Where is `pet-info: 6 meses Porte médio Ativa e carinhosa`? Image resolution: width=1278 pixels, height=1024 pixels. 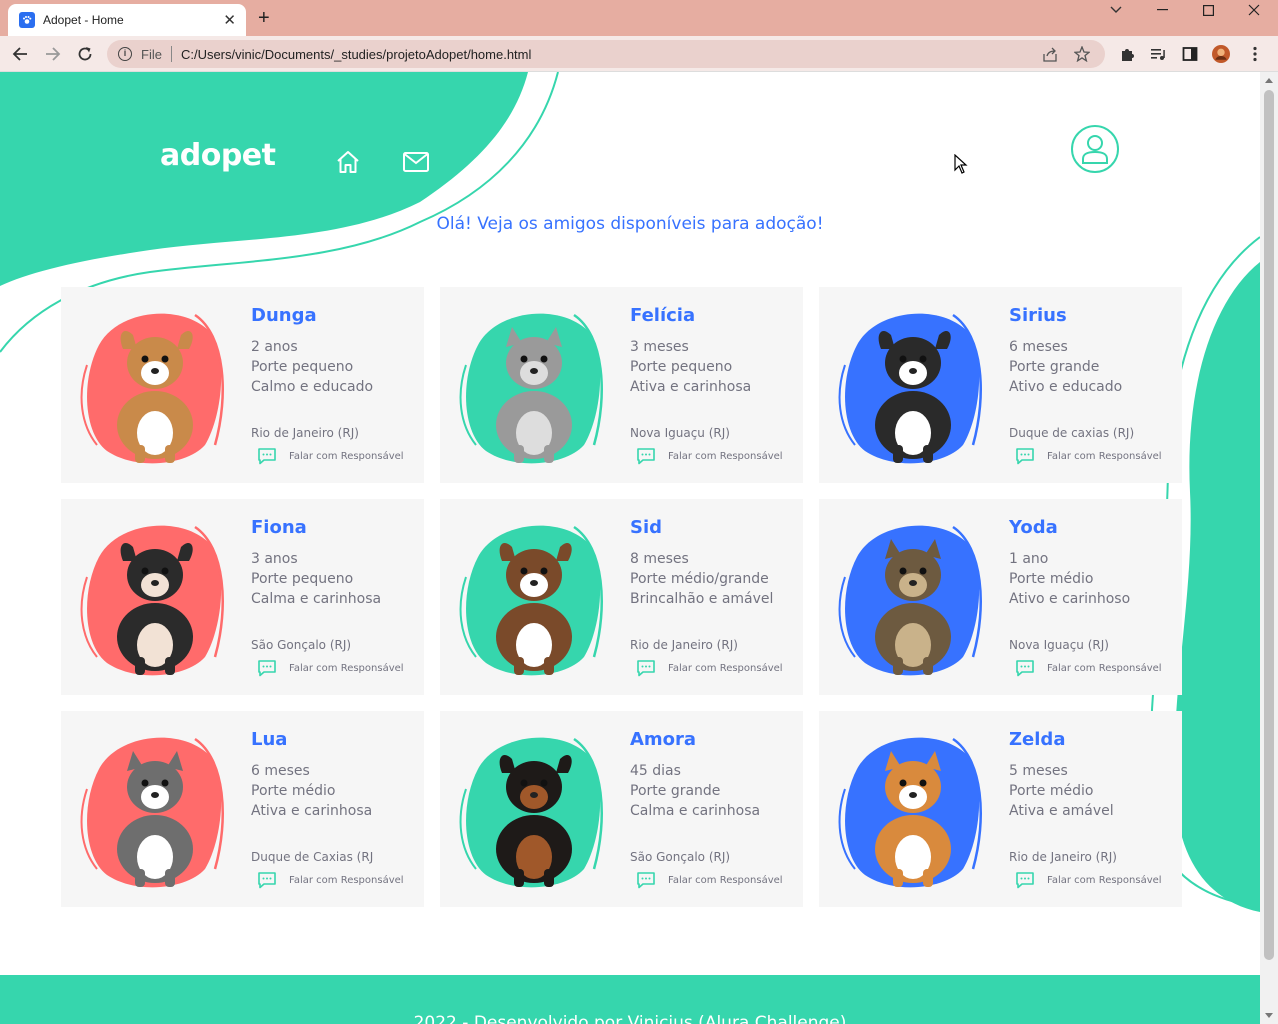
pet-info: 6 meses Porte médio Ativa e carinhosa is located at coordinates (311, 791).